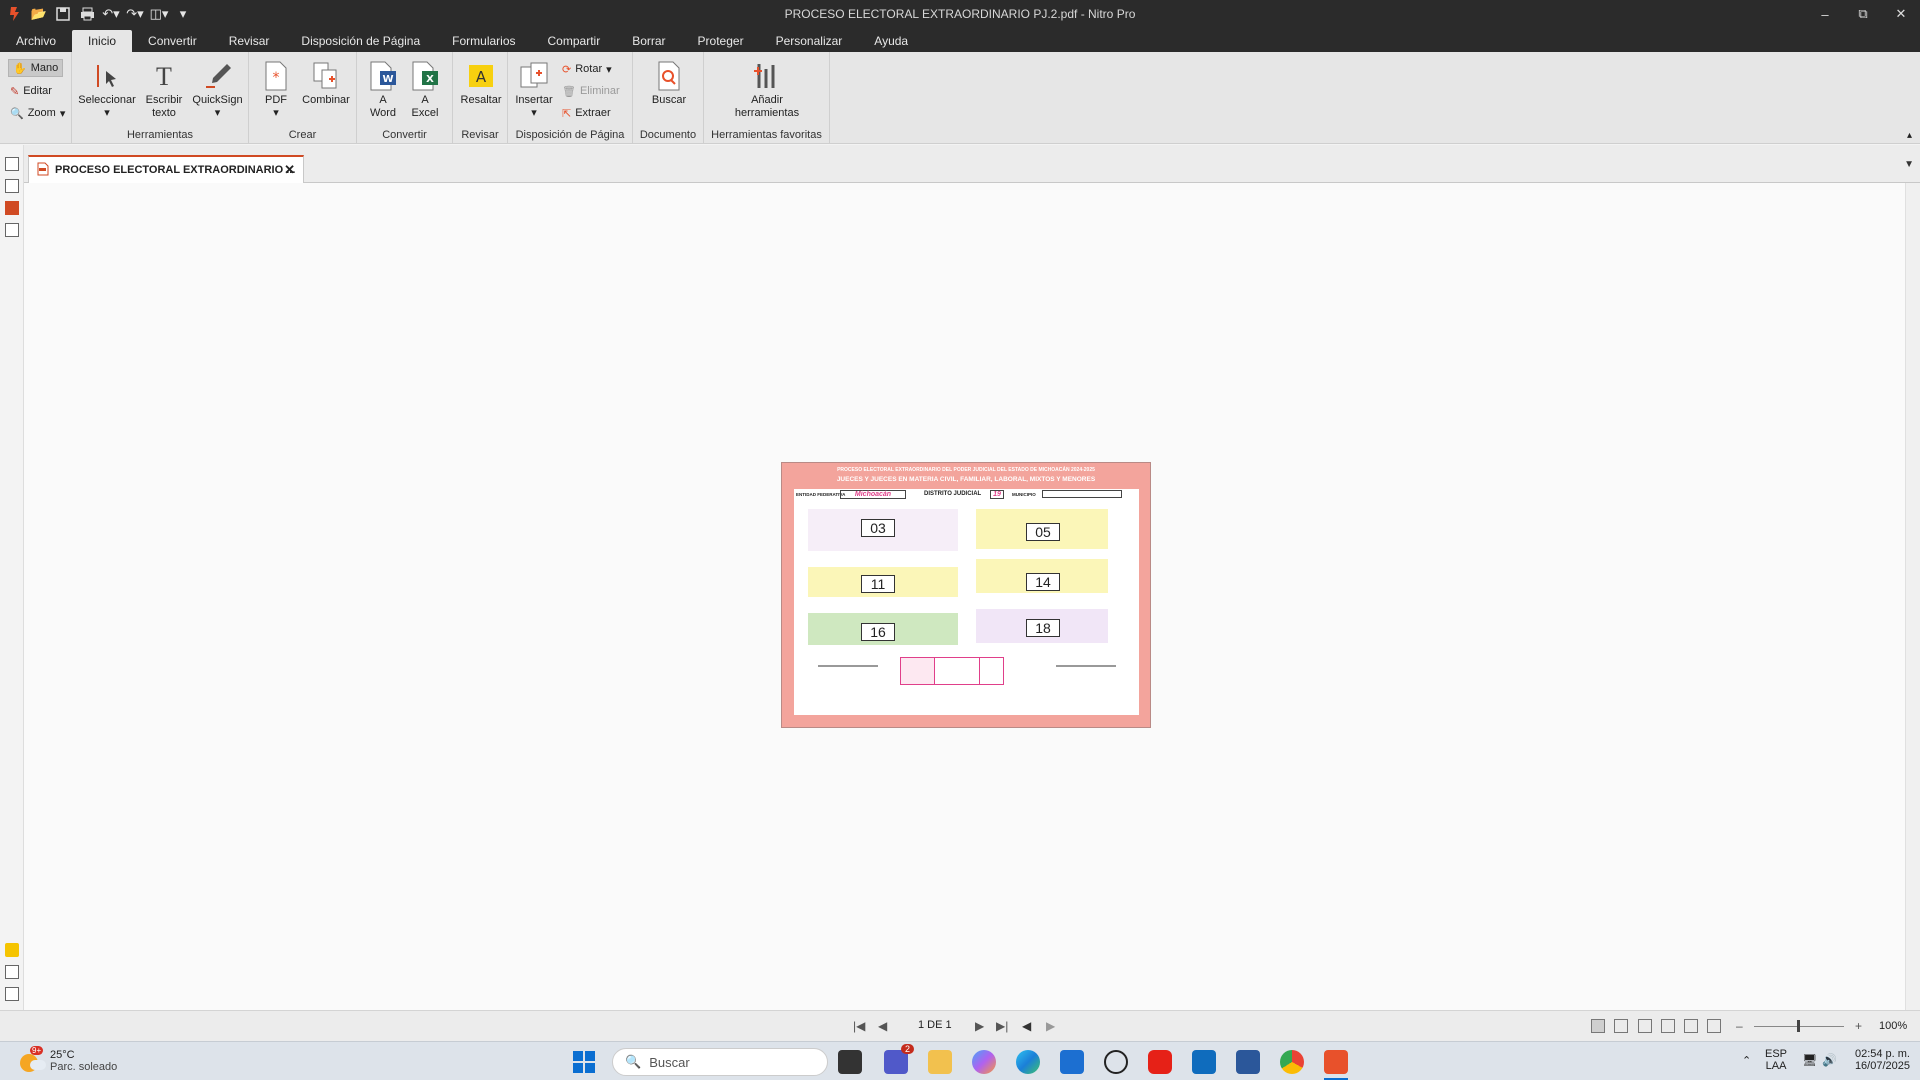  I want to click on security-panel-icon, so click(12, 230).